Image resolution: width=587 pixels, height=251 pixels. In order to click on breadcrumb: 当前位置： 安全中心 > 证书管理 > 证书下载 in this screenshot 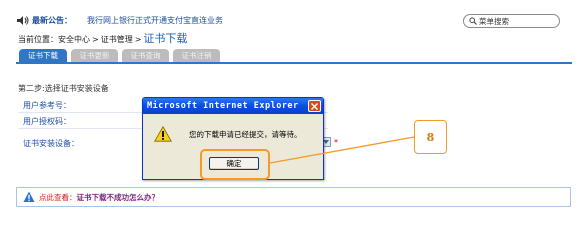, I will do `click(103, 37)`.